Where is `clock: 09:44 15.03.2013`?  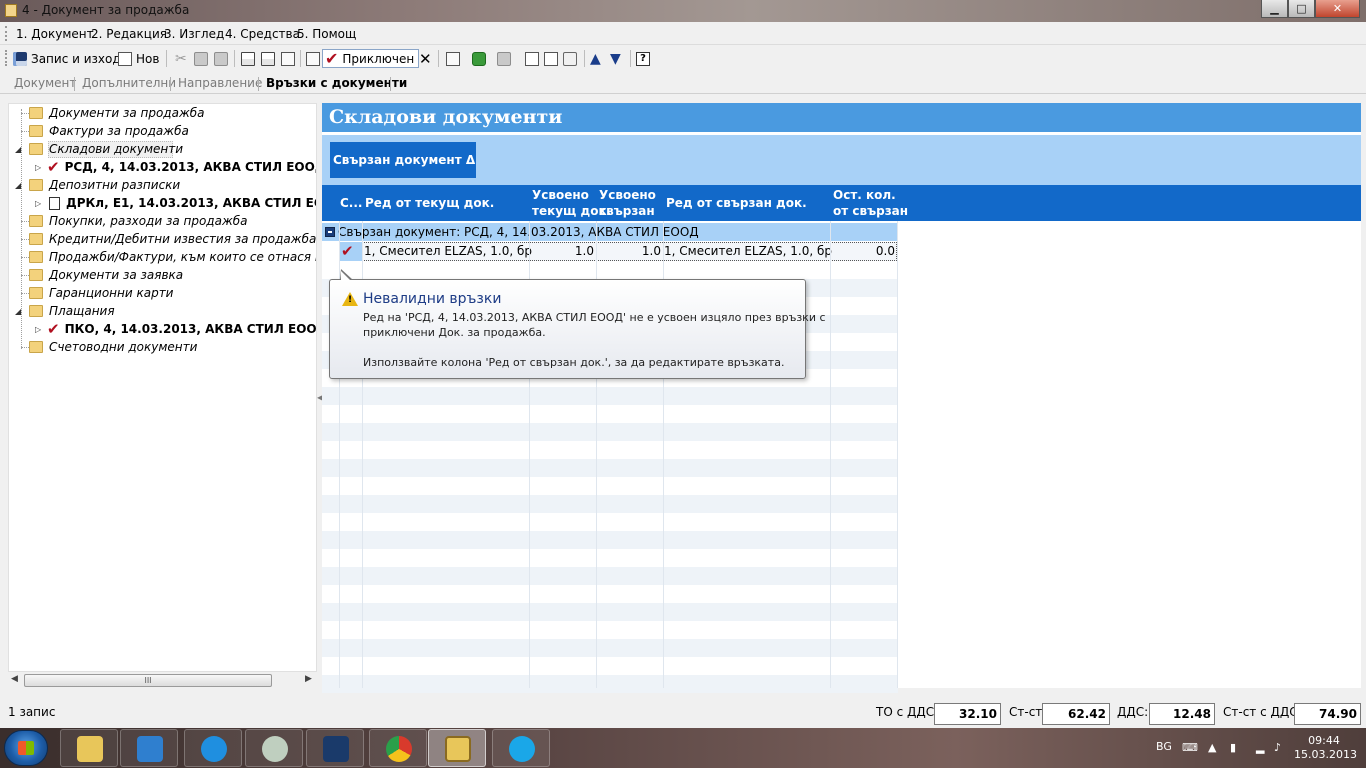 clock: 09:44 15.03.2013 is located at coordinates (1325, 748).